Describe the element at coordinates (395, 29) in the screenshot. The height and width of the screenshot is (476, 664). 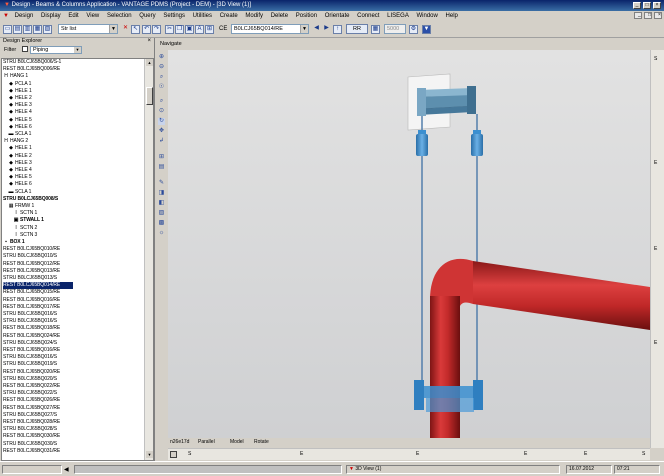
I see `zoom-field: 5000` at that location.